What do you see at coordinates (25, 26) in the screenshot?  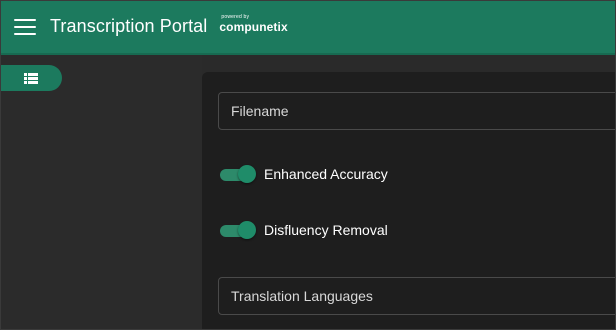 I see `hamburger-menu-icon` at bounding box center [25, 26].